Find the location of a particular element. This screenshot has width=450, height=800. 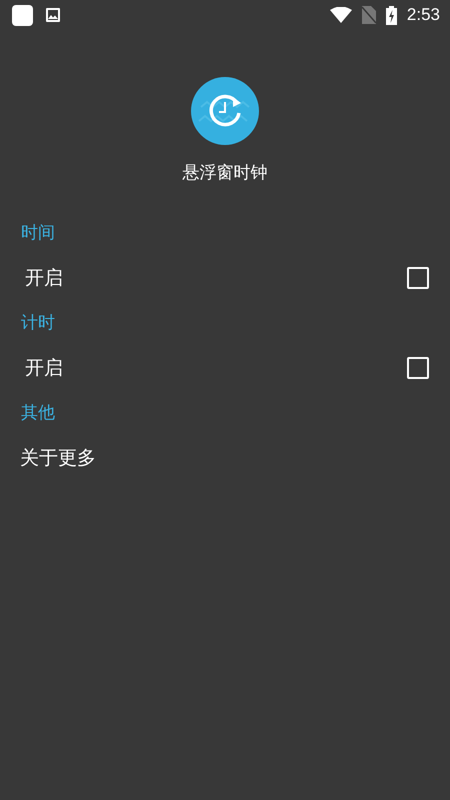

menu-item: 关于更多 is located at coordinates (58, 458).